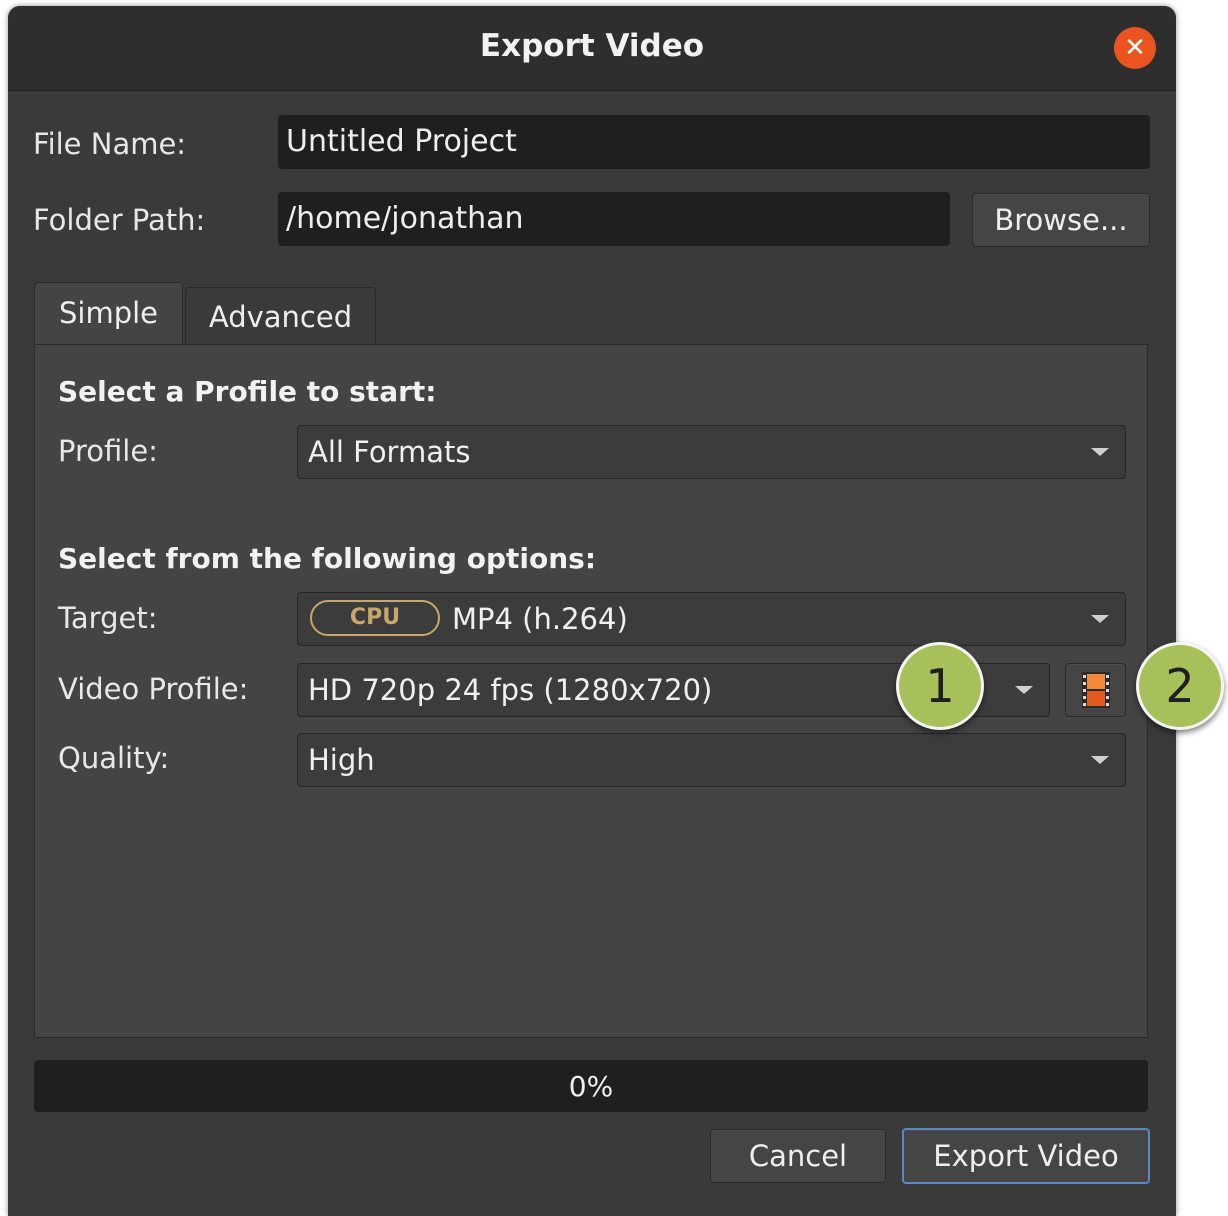 This screenshot has width=1228, height=1216. What do you see at coordinates (711, 452) in the screenshot?
I see `profile-dropdown: All Formats` at bounding box center [711, 452].